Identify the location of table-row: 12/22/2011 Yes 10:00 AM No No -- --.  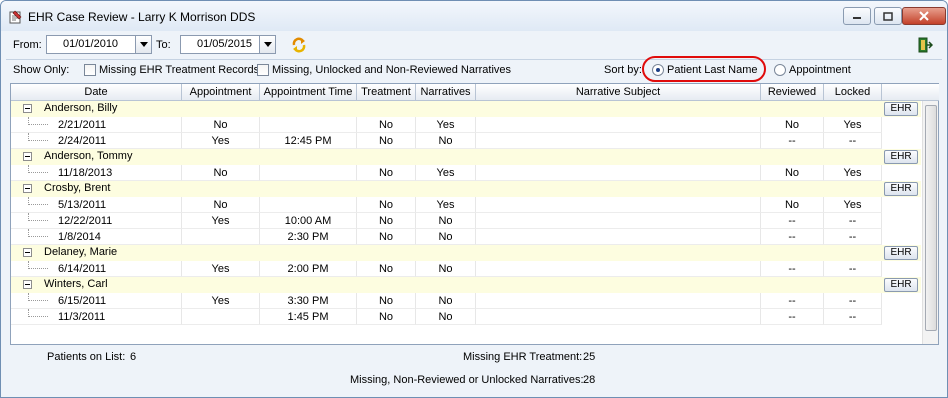
(466, 221).